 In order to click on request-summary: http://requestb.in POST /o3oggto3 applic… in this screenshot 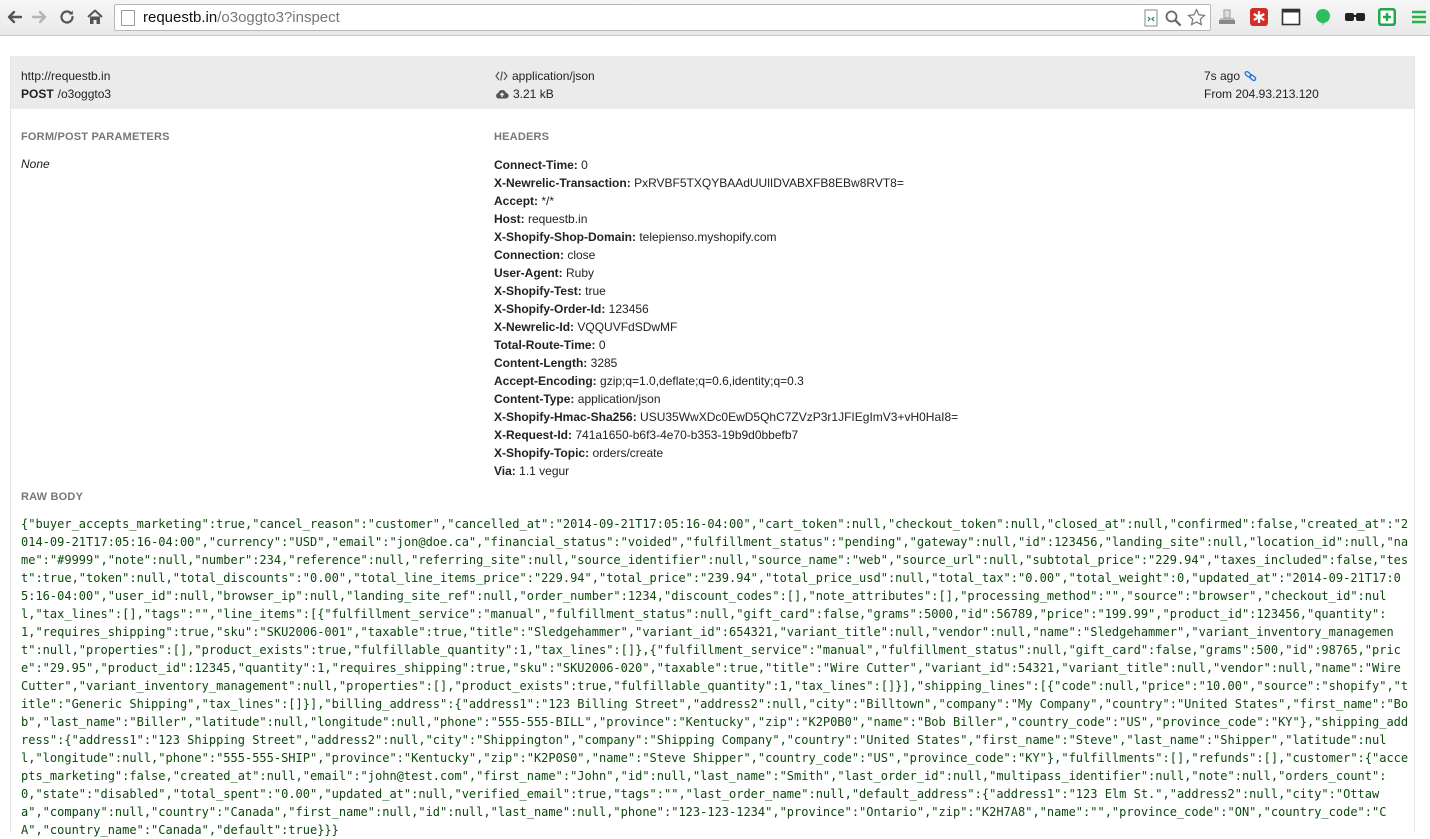, I will do `click(712, 82)`.